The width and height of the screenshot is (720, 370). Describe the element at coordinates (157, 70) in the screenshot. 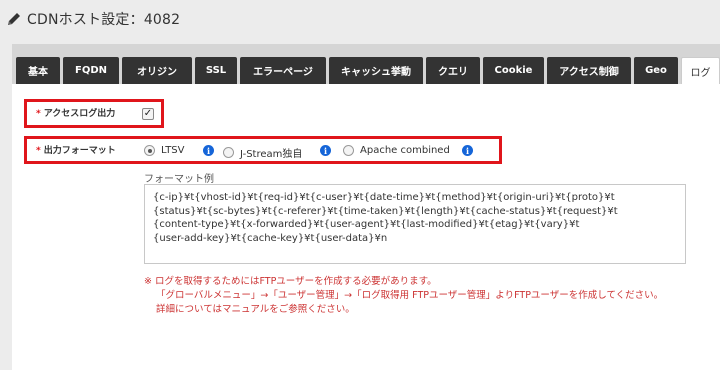

I see `tab-origin: オリジン` at that location.